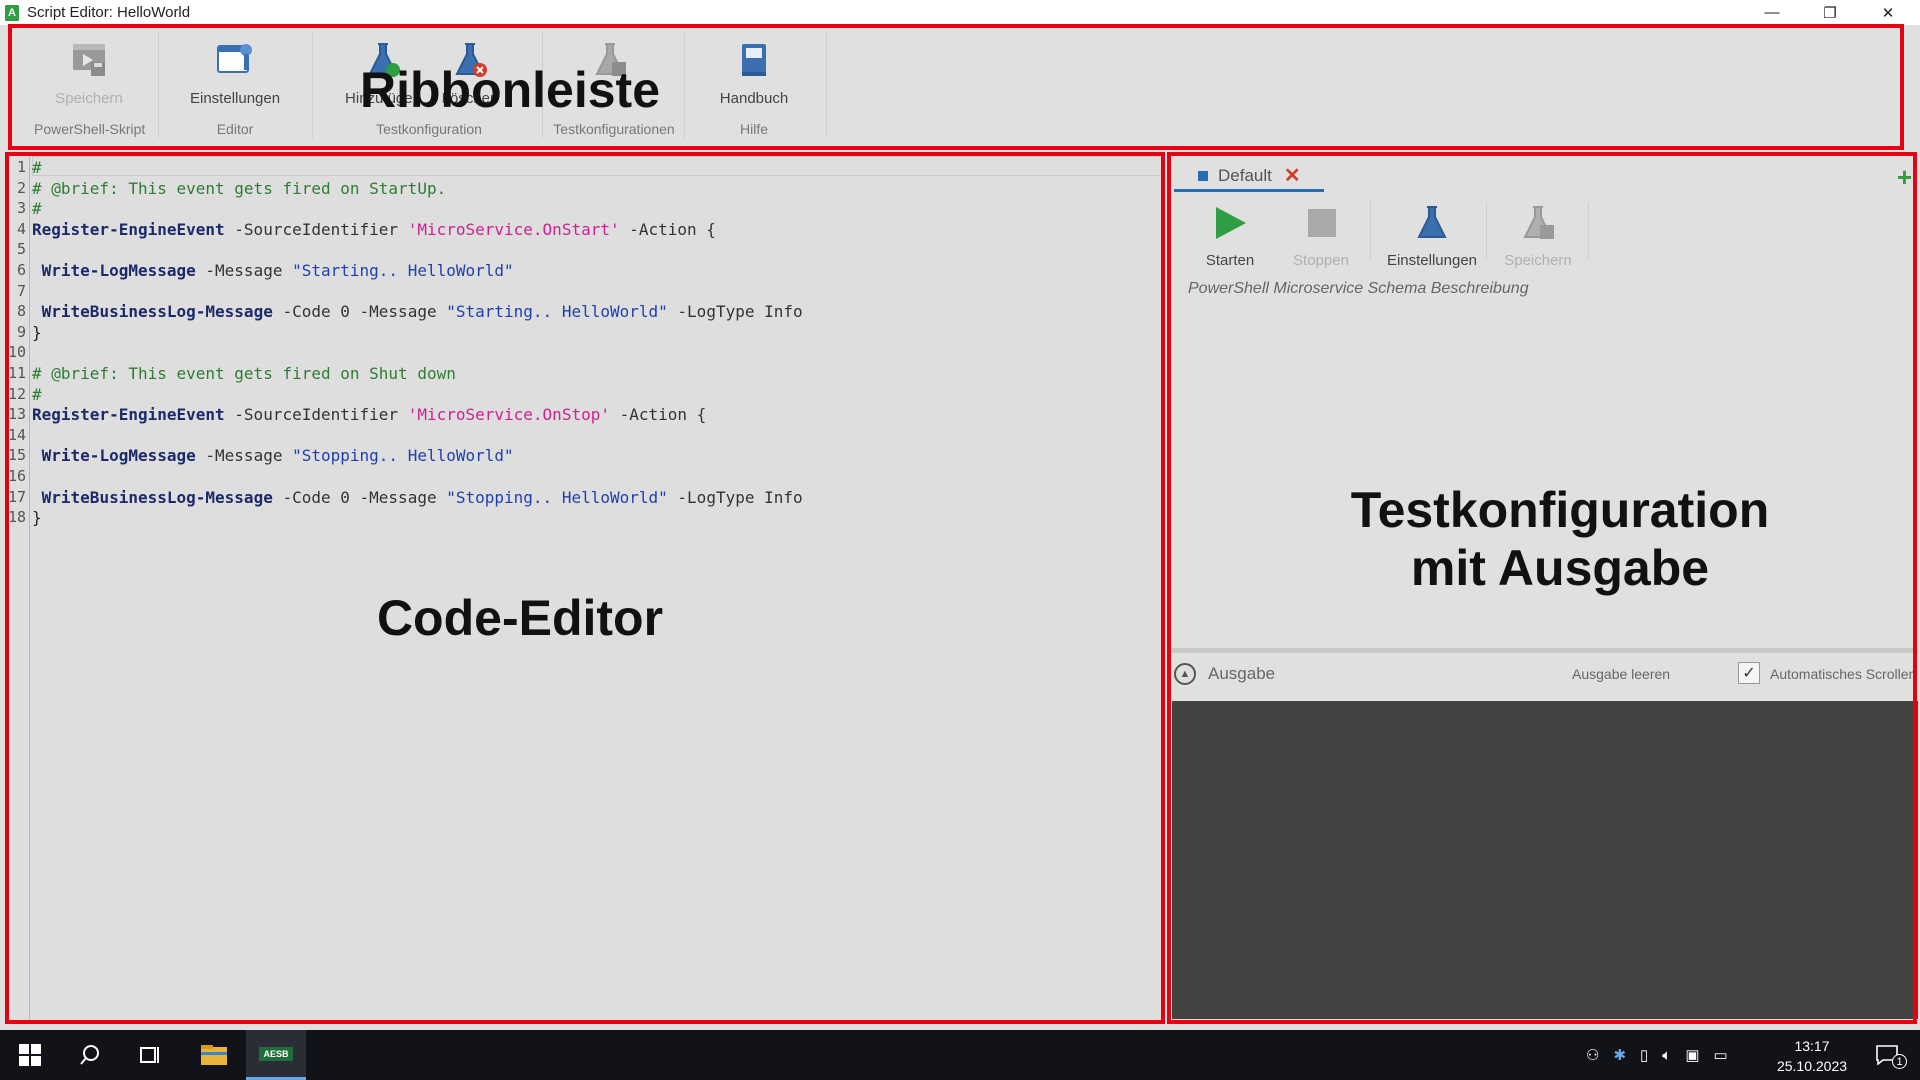  Describe the element at coordinates (1538, 260) in the screenshot. I see `test-save-label: Speichern` at that location.